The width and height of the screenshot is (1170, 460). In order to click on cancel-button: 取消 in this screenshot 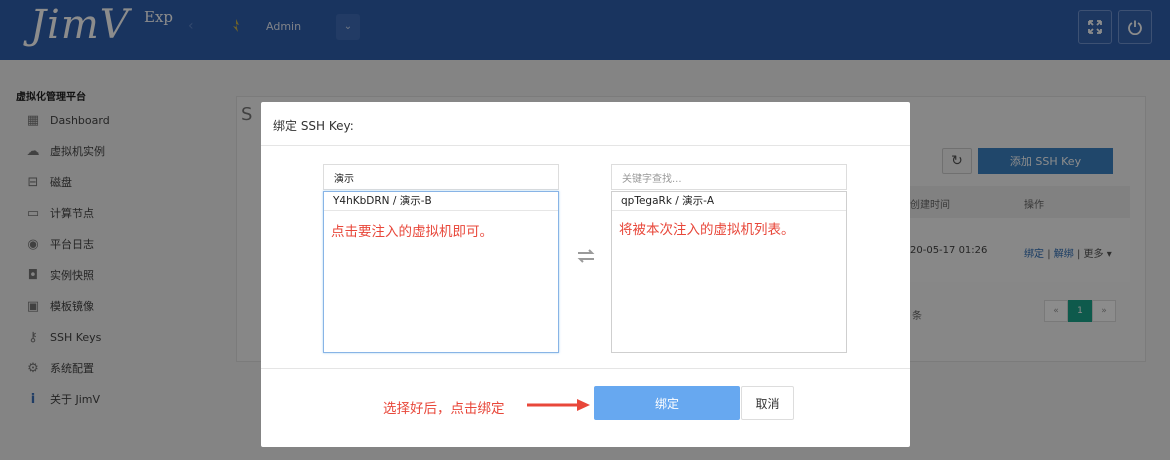, I will do `click(767, 403)`.